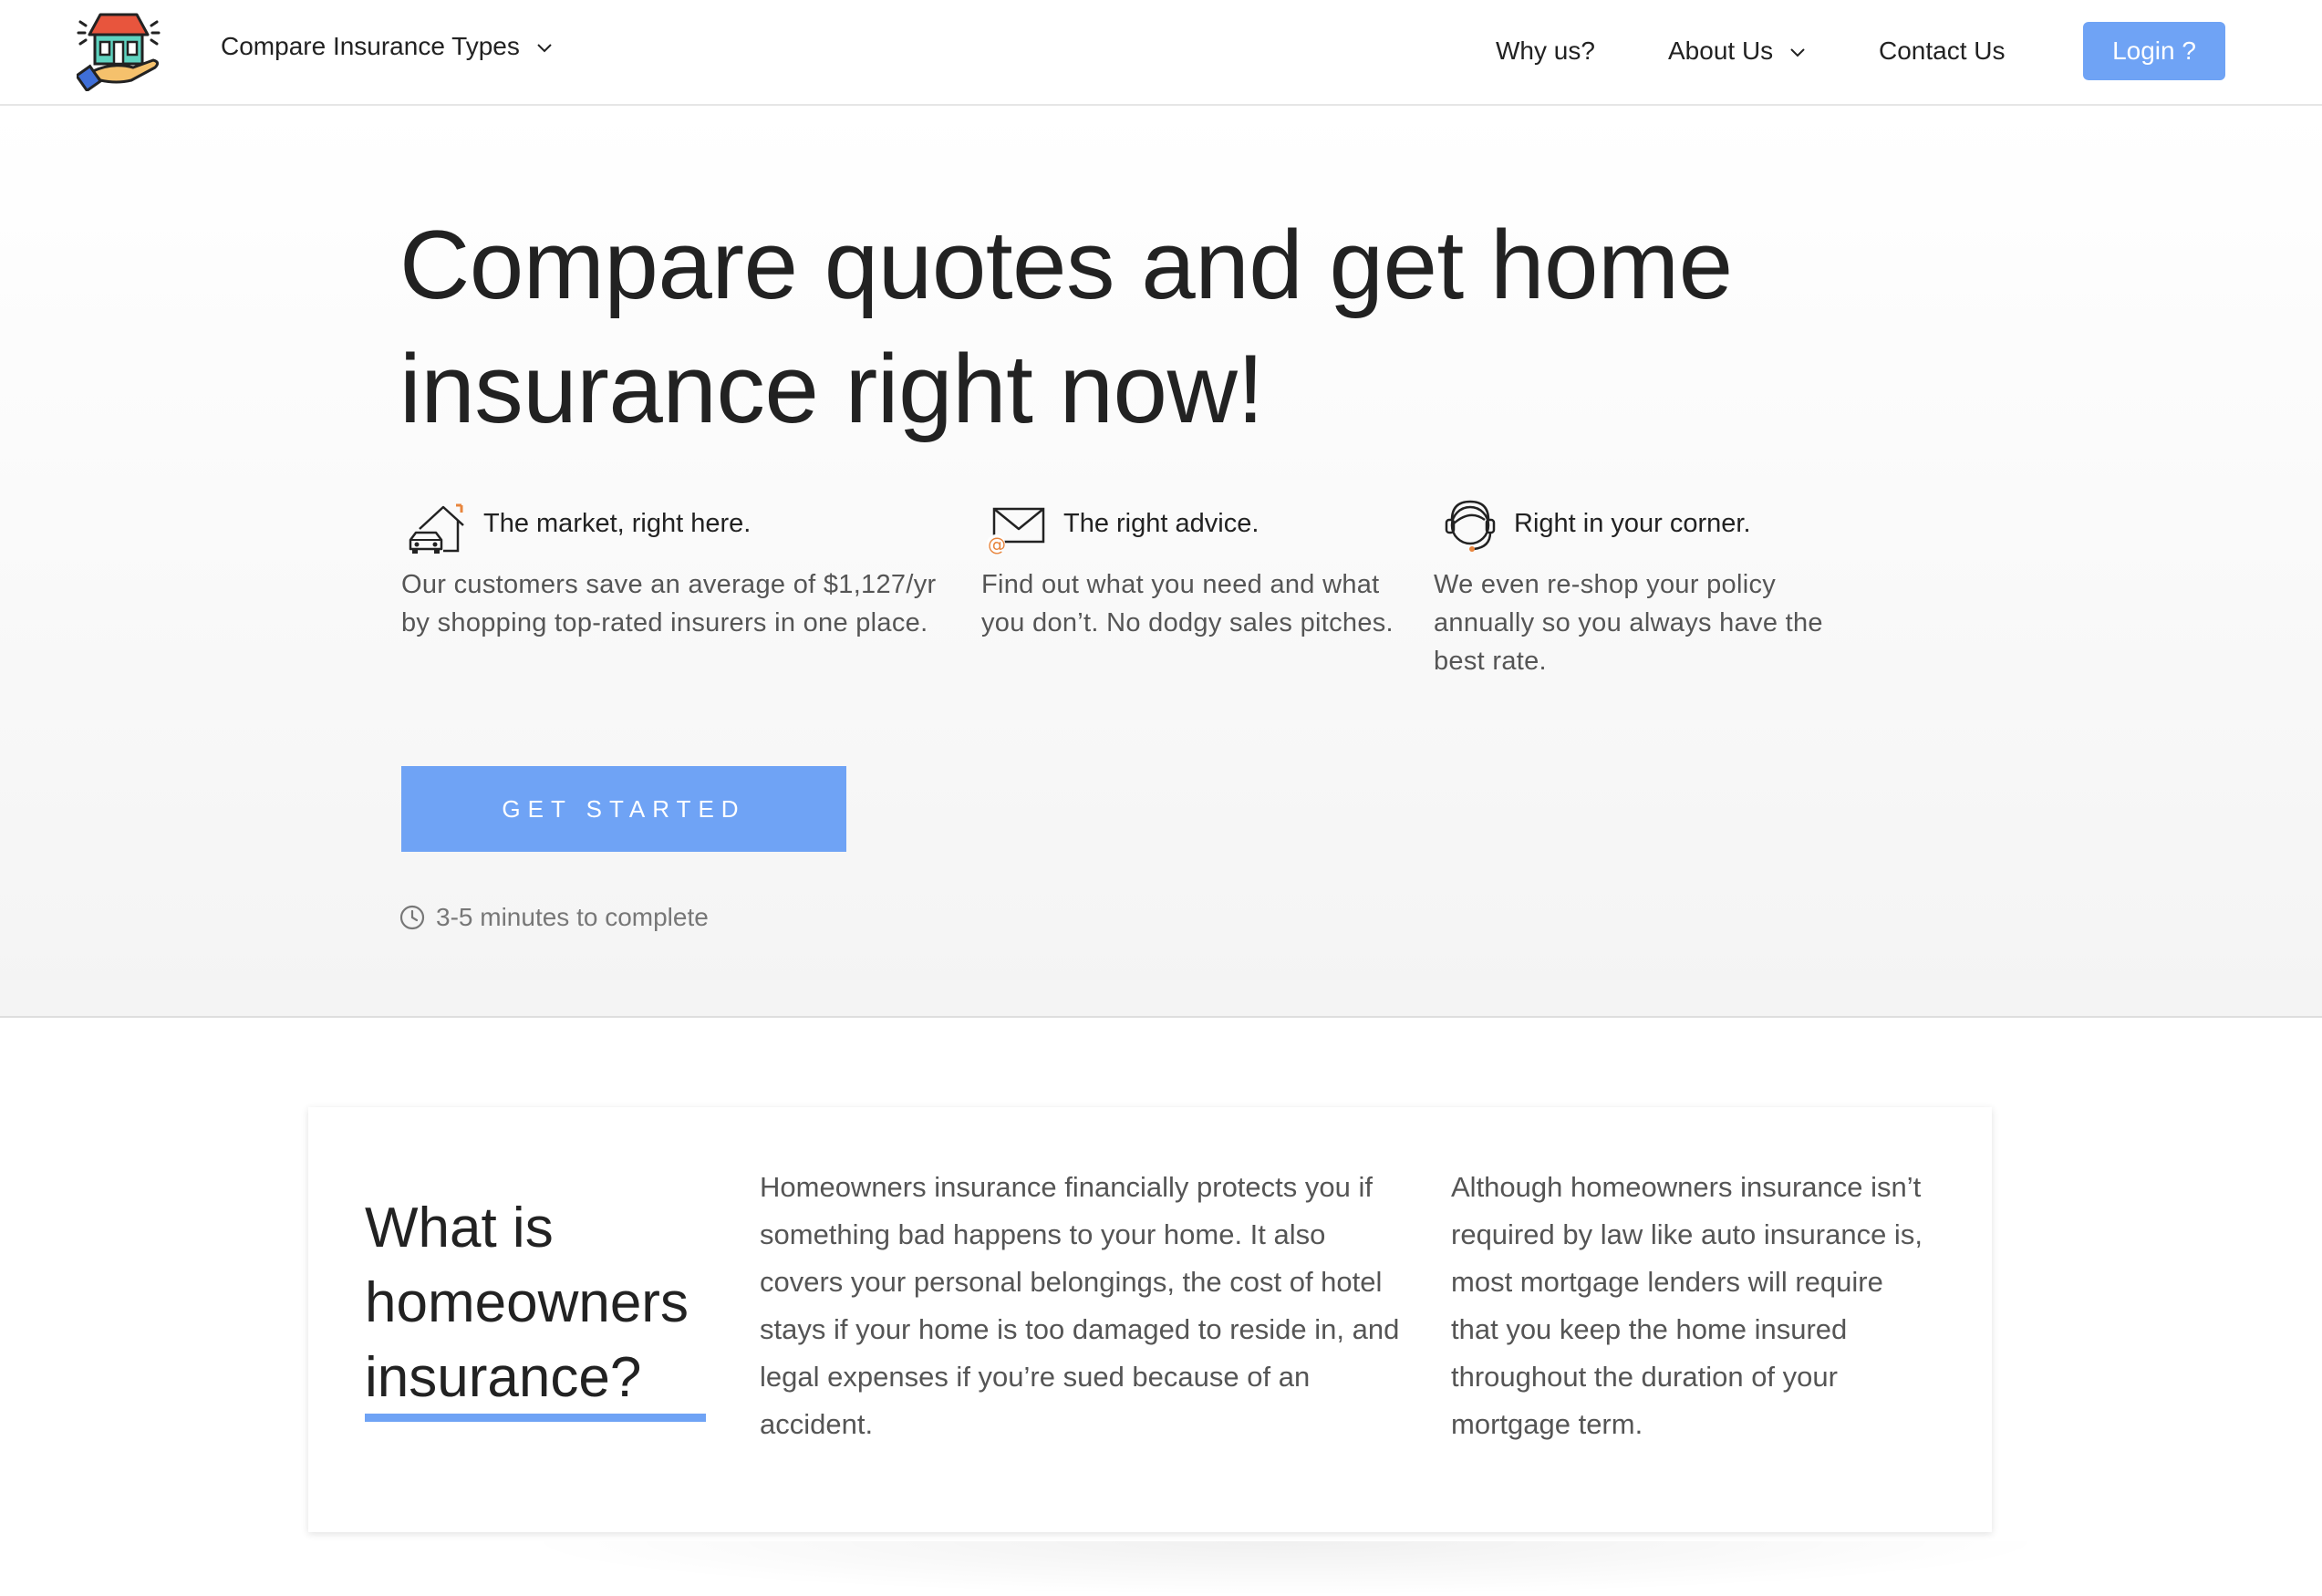 This screenshot has height=1596, width=2322. Describe the element at coordinates (438, 529) in the screenshot. I see `house-car-icon` at that location.